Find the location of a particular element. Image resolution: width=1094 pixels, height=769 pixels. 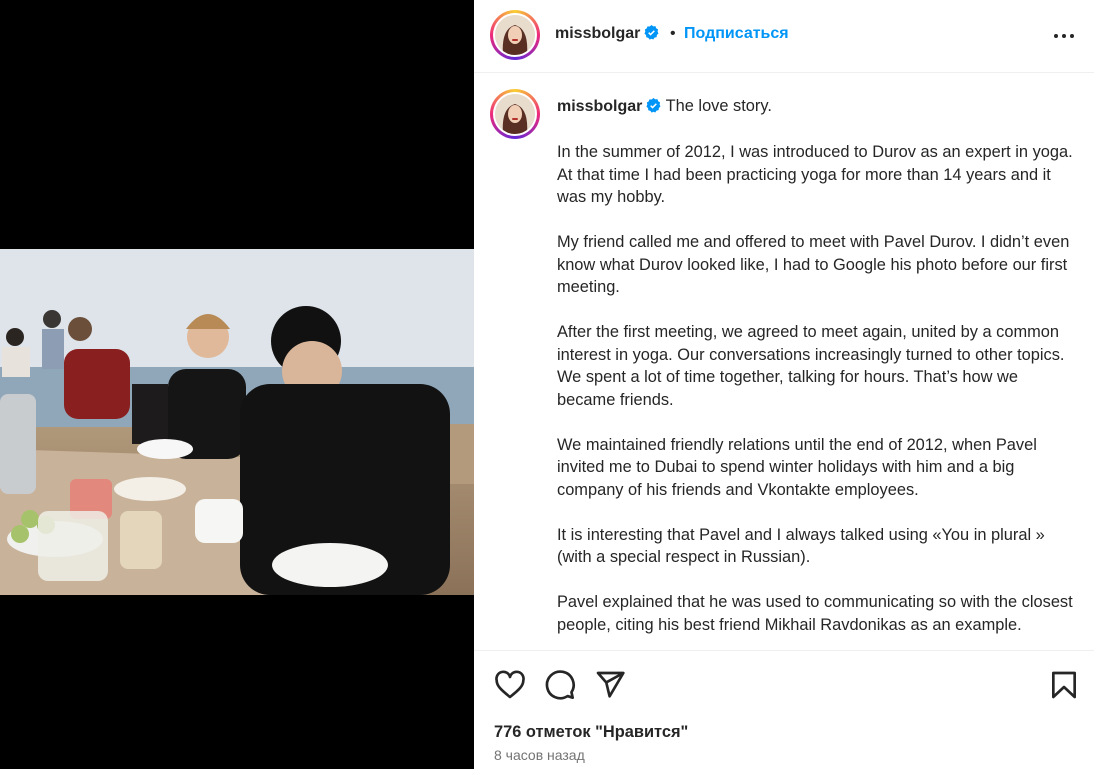

post-timestamp: 8 часов назад is located at coordinates (539, 755).